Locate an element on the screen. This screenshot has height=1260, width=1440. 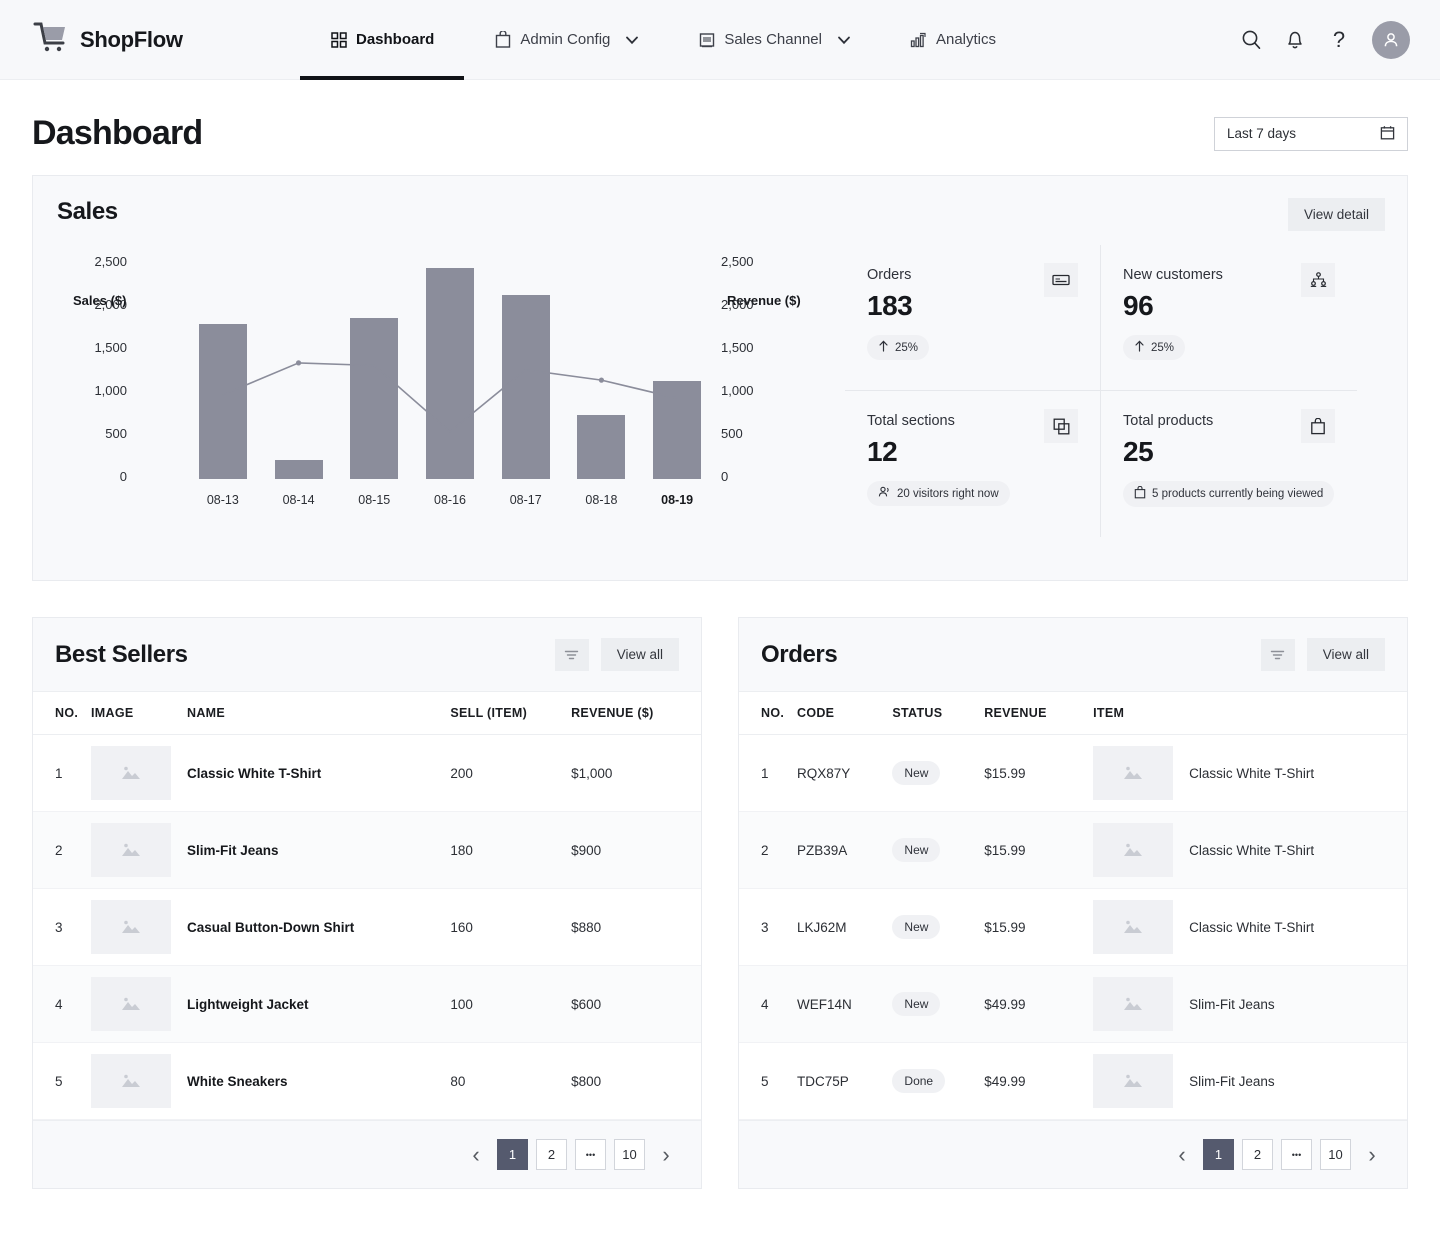
help-icon: ? is located at coordinates (1339, 39).